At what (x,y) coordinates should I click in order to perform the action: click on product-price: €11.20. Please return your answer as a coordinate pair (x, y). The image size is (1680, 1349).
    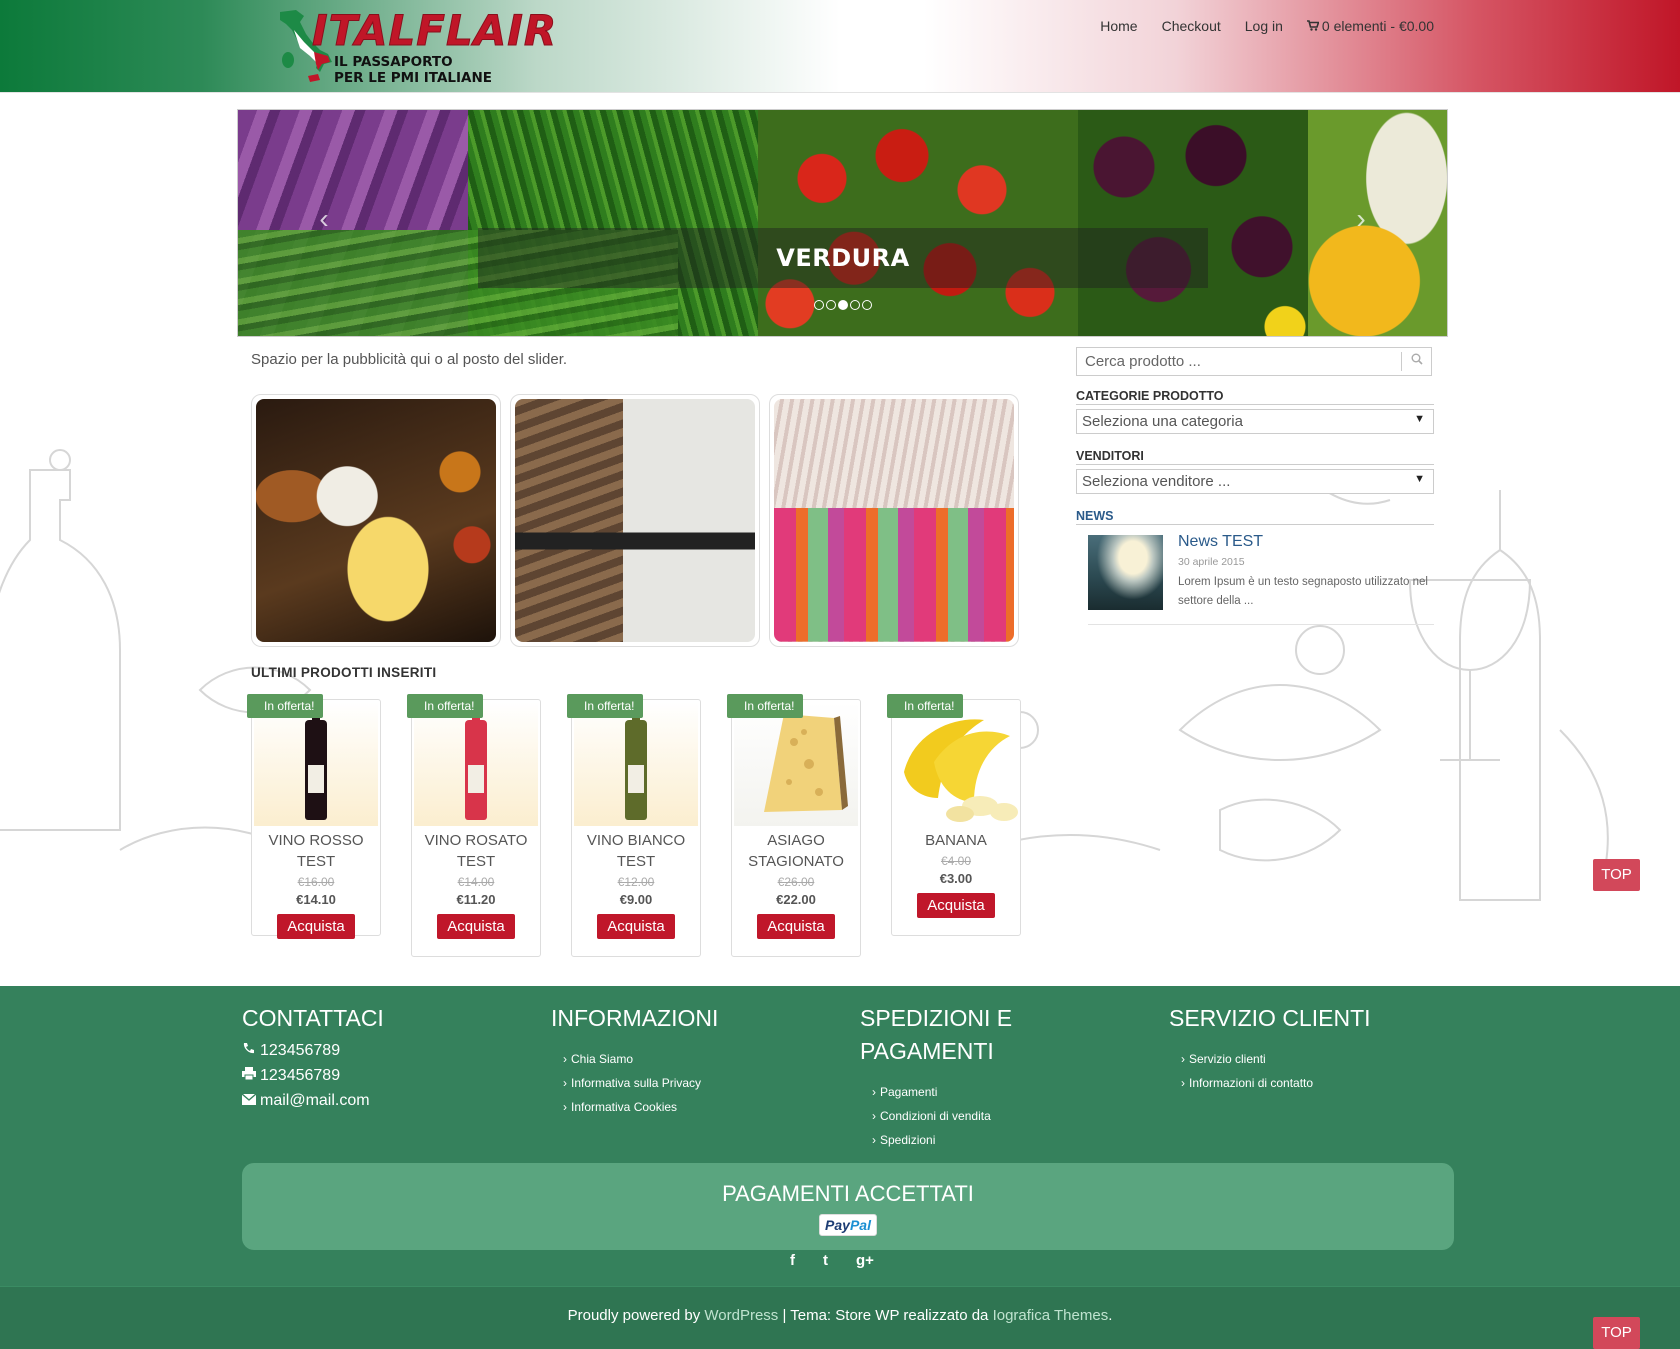
    Looking at the image, I should click on (476, 899).